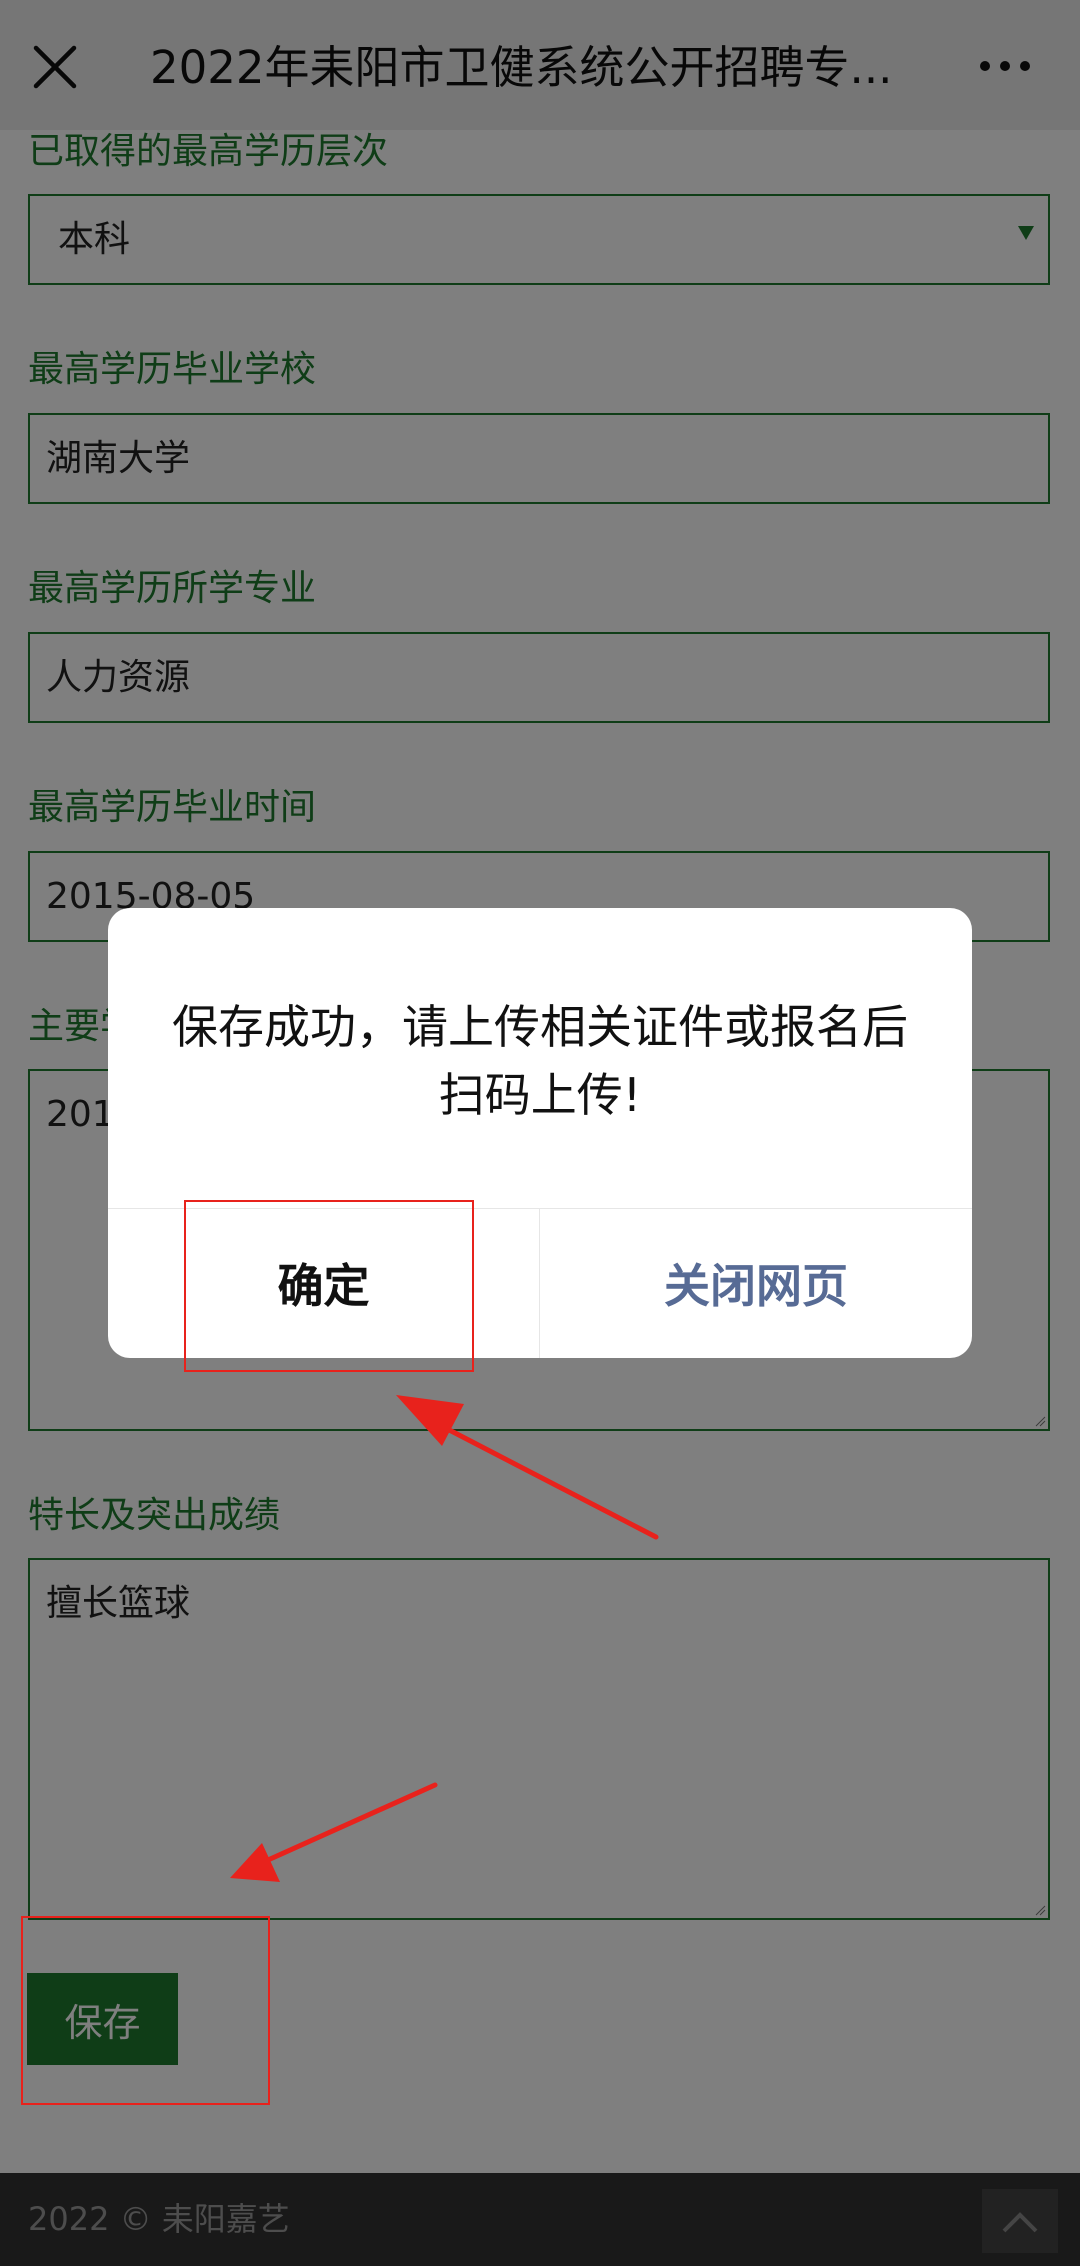  Describe the element at coordinates (540, 1061) in the screenshot. I see `dialog-message: 保存成功，请上传相关证件或报名后扫码上传!` at that location.